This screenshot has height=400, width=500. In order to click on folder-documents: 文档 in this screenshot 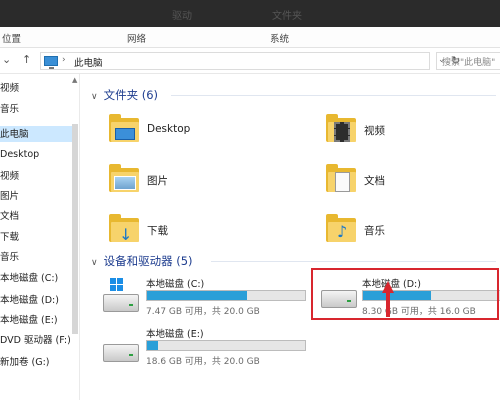, I will do `click(381, 184)`.